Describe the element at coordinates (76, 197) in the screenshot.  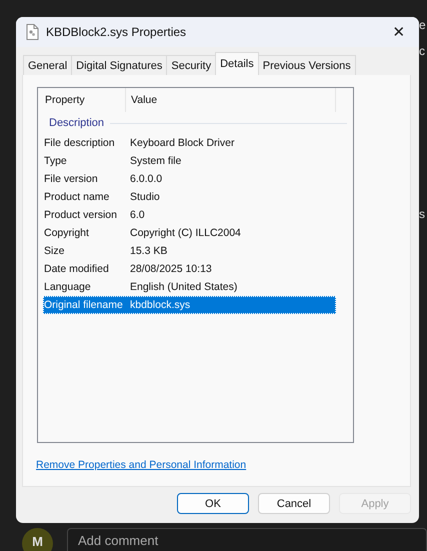
I see `property-name: Product name` at that location.